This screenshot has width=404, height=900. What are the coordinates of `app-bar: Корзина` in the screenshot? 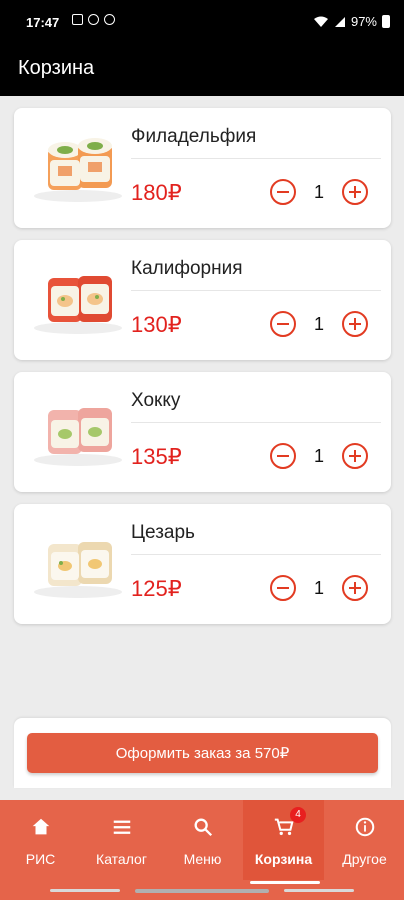 It's located at (202, 70).